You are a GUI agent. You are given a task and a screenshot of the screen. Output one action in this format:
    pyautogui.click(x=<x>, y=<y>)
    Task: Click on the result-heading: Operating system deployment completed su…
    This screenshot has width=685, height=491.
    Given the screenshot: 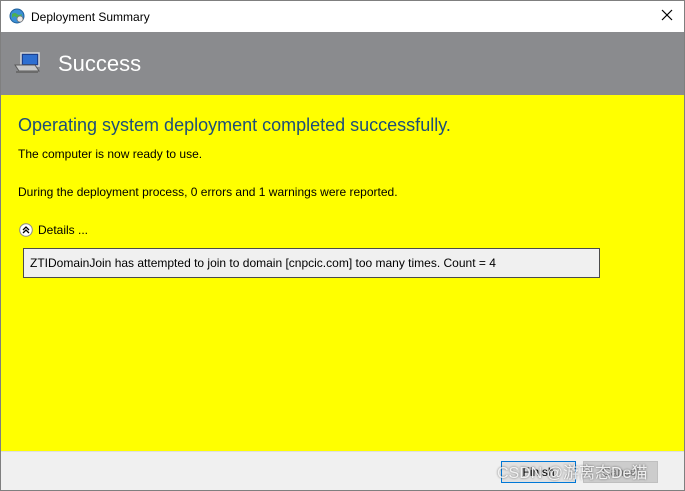 What is the action you would take?
    pyautogui.click(x=234, y=125)
    